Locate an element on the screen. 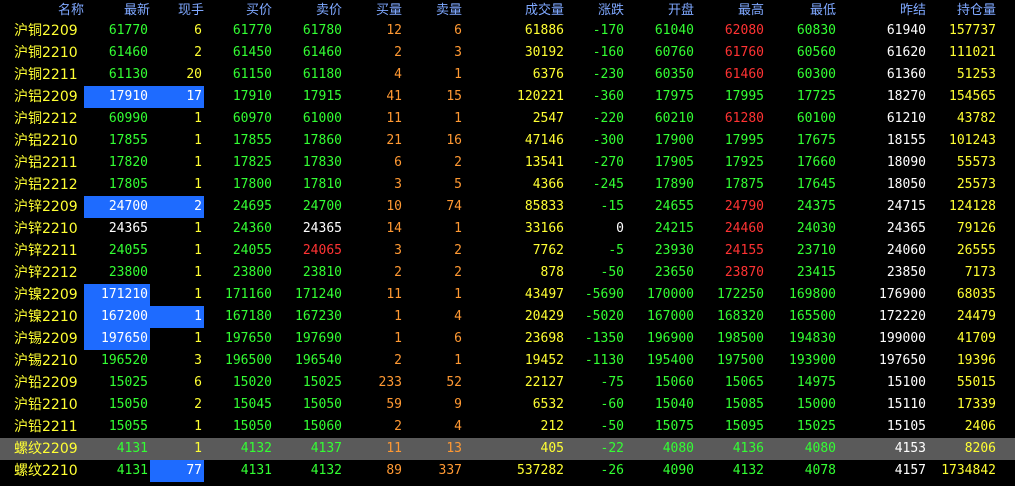 Image resolution: width=1015 pixels, height=486 pixels. cell-chg: -230 is located at coordinates (608, 74).